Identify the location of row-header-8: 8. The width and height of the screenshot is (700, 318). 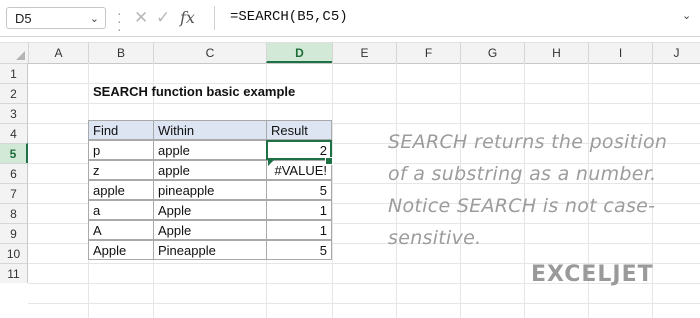
(14, 213).